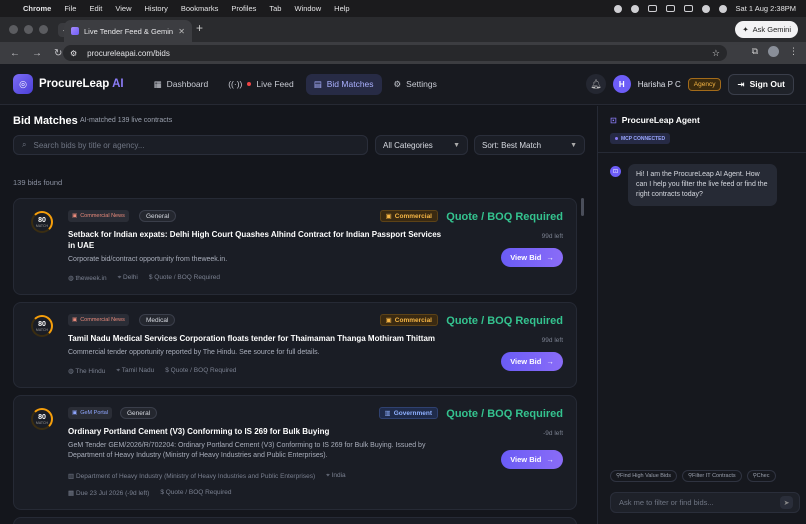  What do you see at coordinates (341, 8) in the screenshot?
I see `menu-help: Help` at bounding box center [341, 8].